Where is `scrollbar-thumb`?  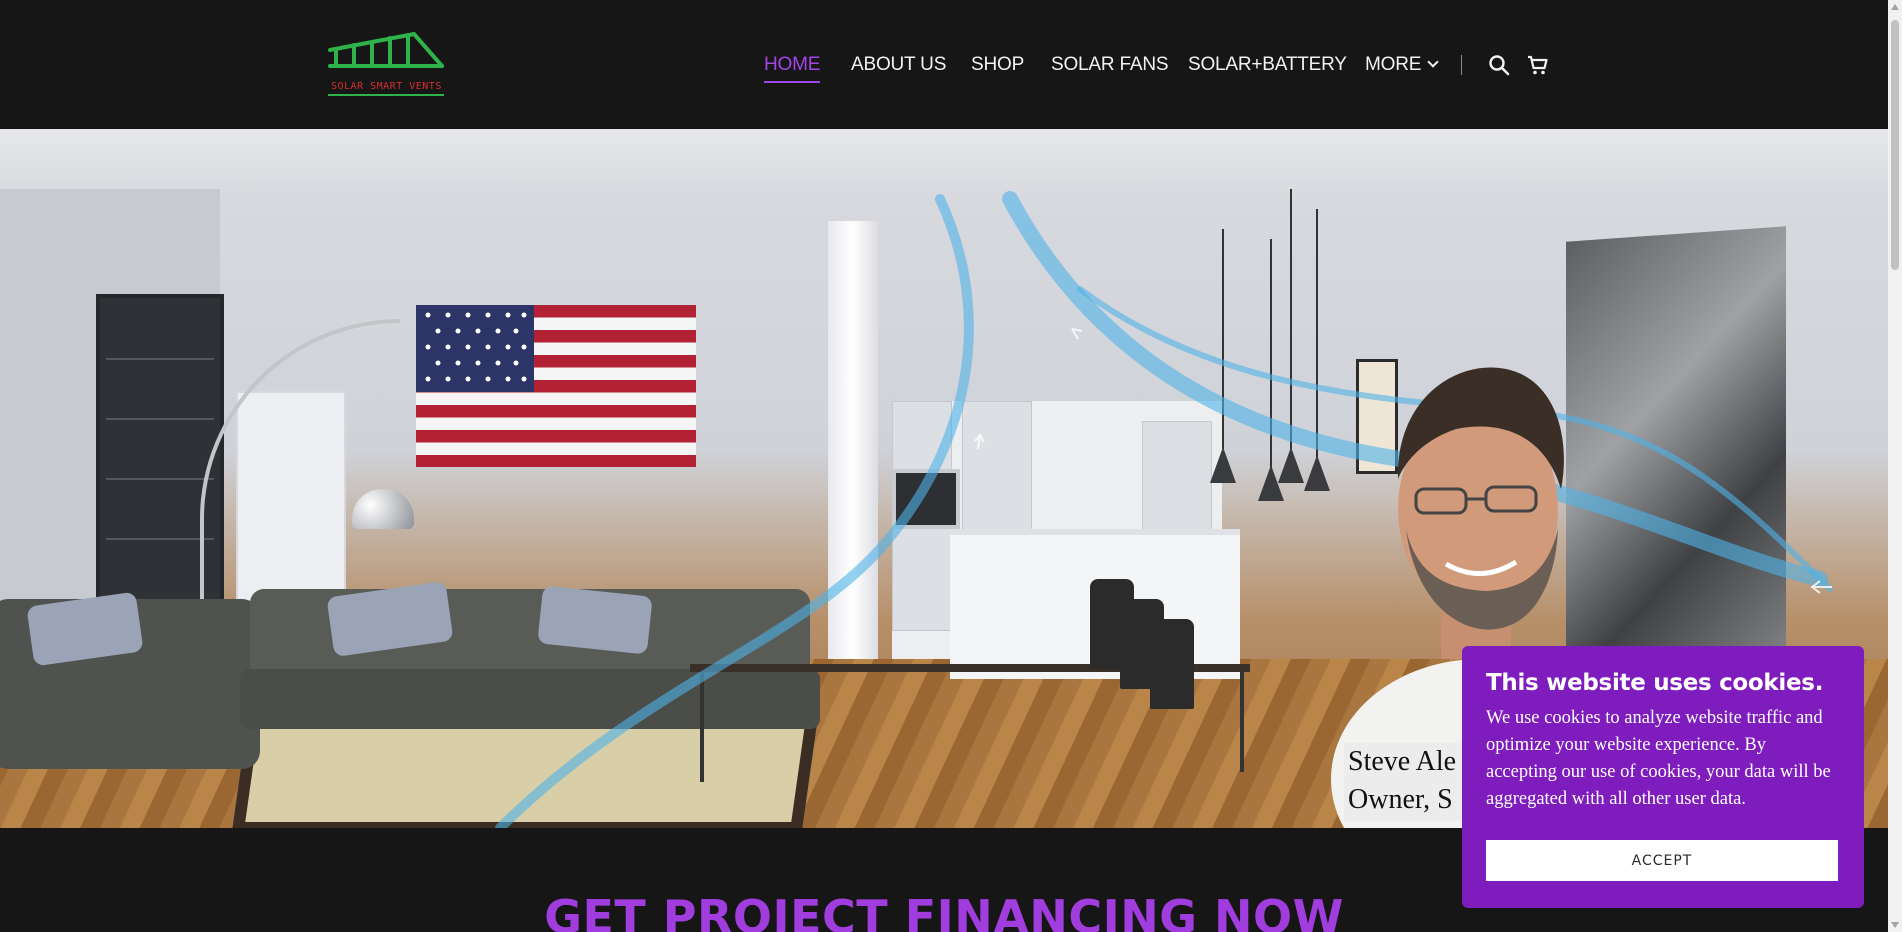 scrollbar-thumb is located at coordinates (1895, 145).